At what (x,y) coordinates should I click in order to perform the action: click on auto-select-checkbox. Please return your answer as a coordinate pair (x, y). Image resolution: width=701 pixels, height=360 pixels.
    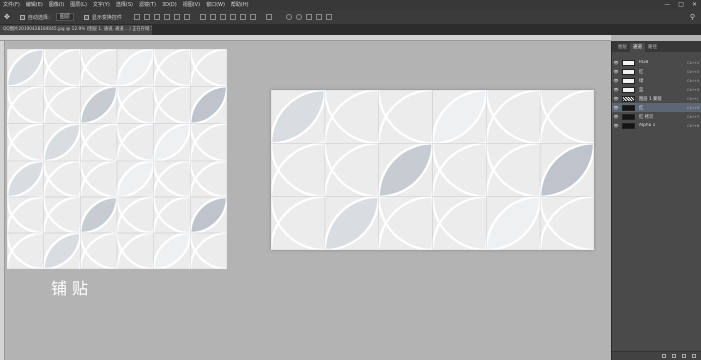
    Looking at the image, I should click on (22, 17).